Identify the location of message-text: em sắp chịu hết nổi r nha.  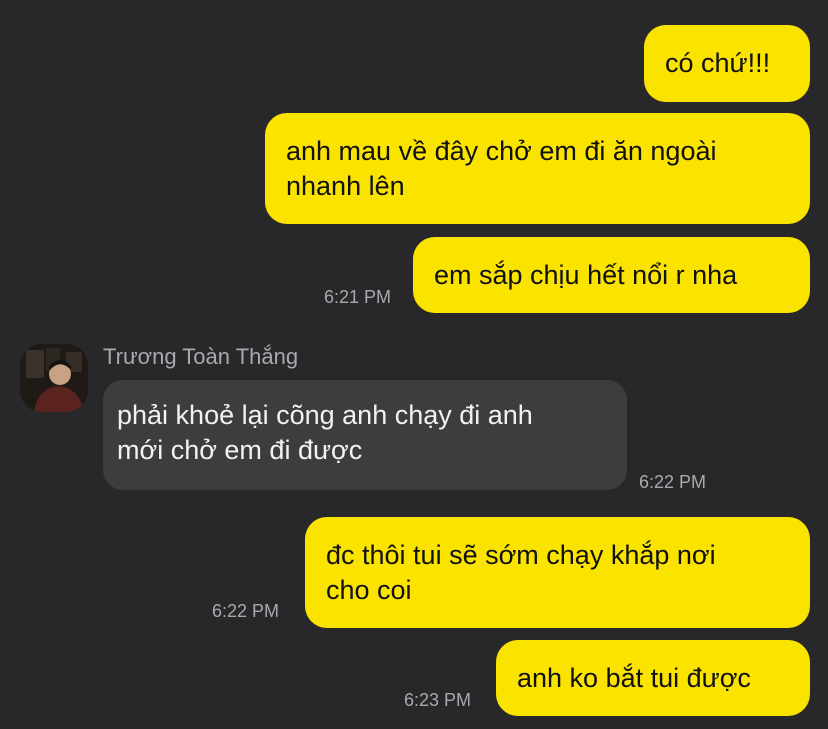
(586, 275).